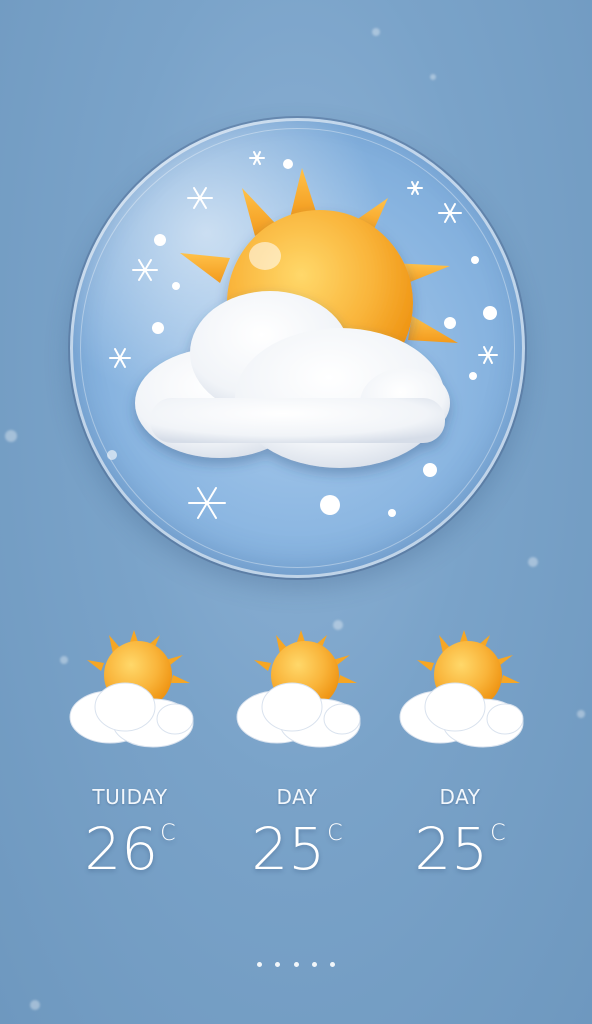 This screenshot has width=592, height=1024. What do you see at coordinates (121, 849) in the screenshot?
I see `temperature-value: 26` at bounding box center [121, 849].